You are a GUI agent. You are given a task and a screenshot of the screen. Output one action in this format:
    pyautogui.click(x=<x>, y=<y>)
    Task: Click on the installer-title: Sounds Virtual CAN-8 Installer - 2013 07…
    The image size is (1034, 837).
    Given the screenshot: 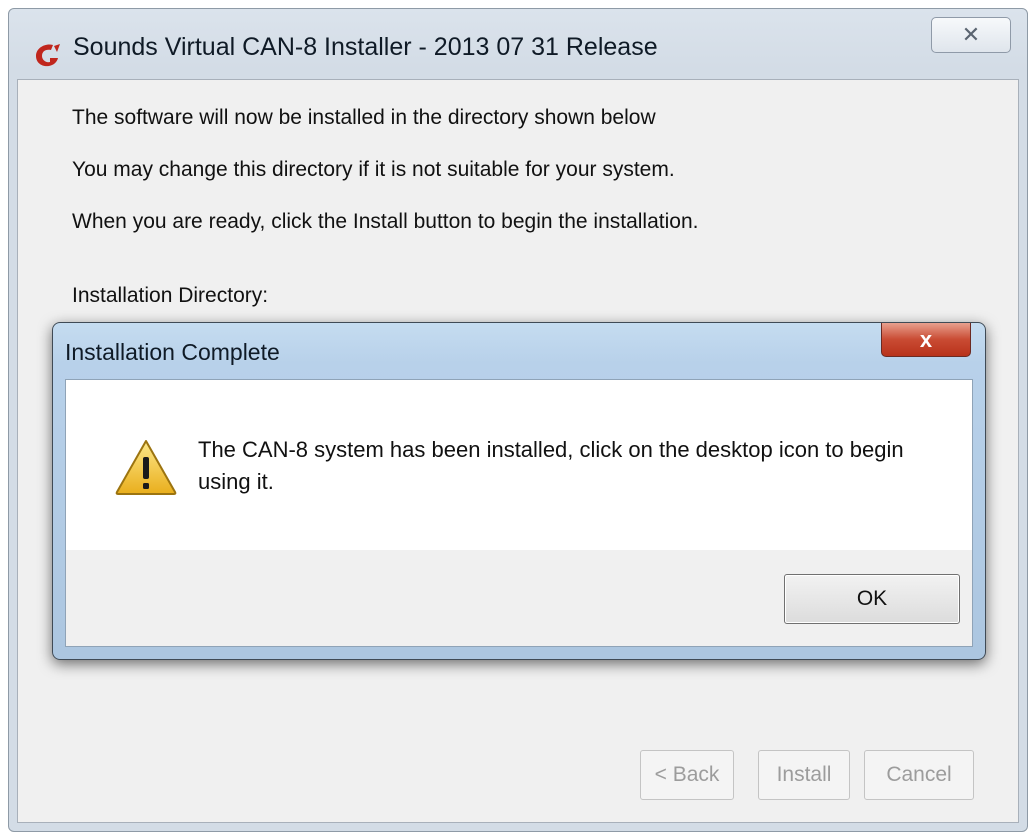 What is the action you would take?
    pyautogui.click(x=365, y=47)
    